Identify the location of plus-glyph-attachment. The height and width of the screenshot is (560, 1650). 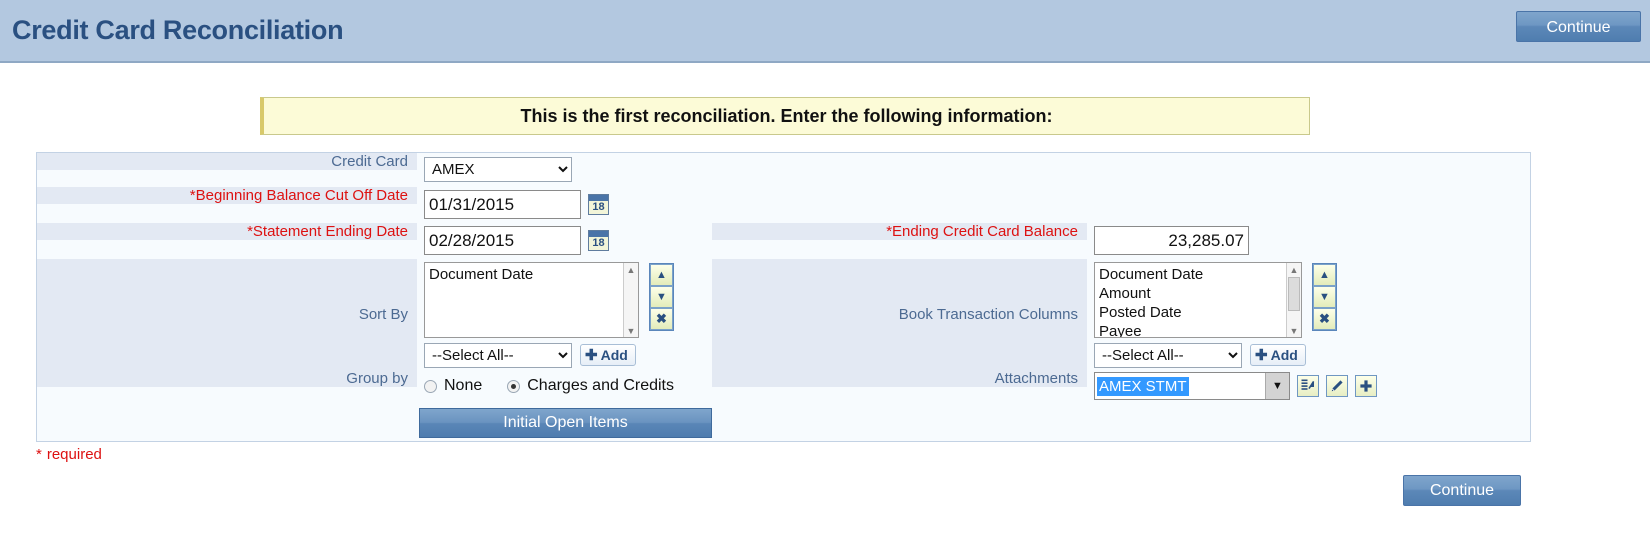
(1366, 386).